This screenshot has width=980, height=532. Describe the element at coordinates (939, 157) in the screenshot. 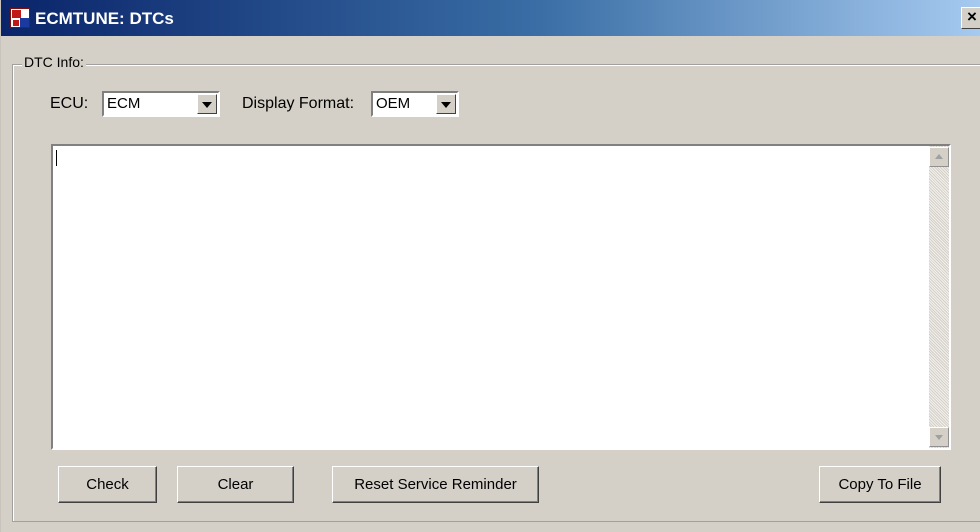

I see `scroll-up-arrow-icon` at that location.